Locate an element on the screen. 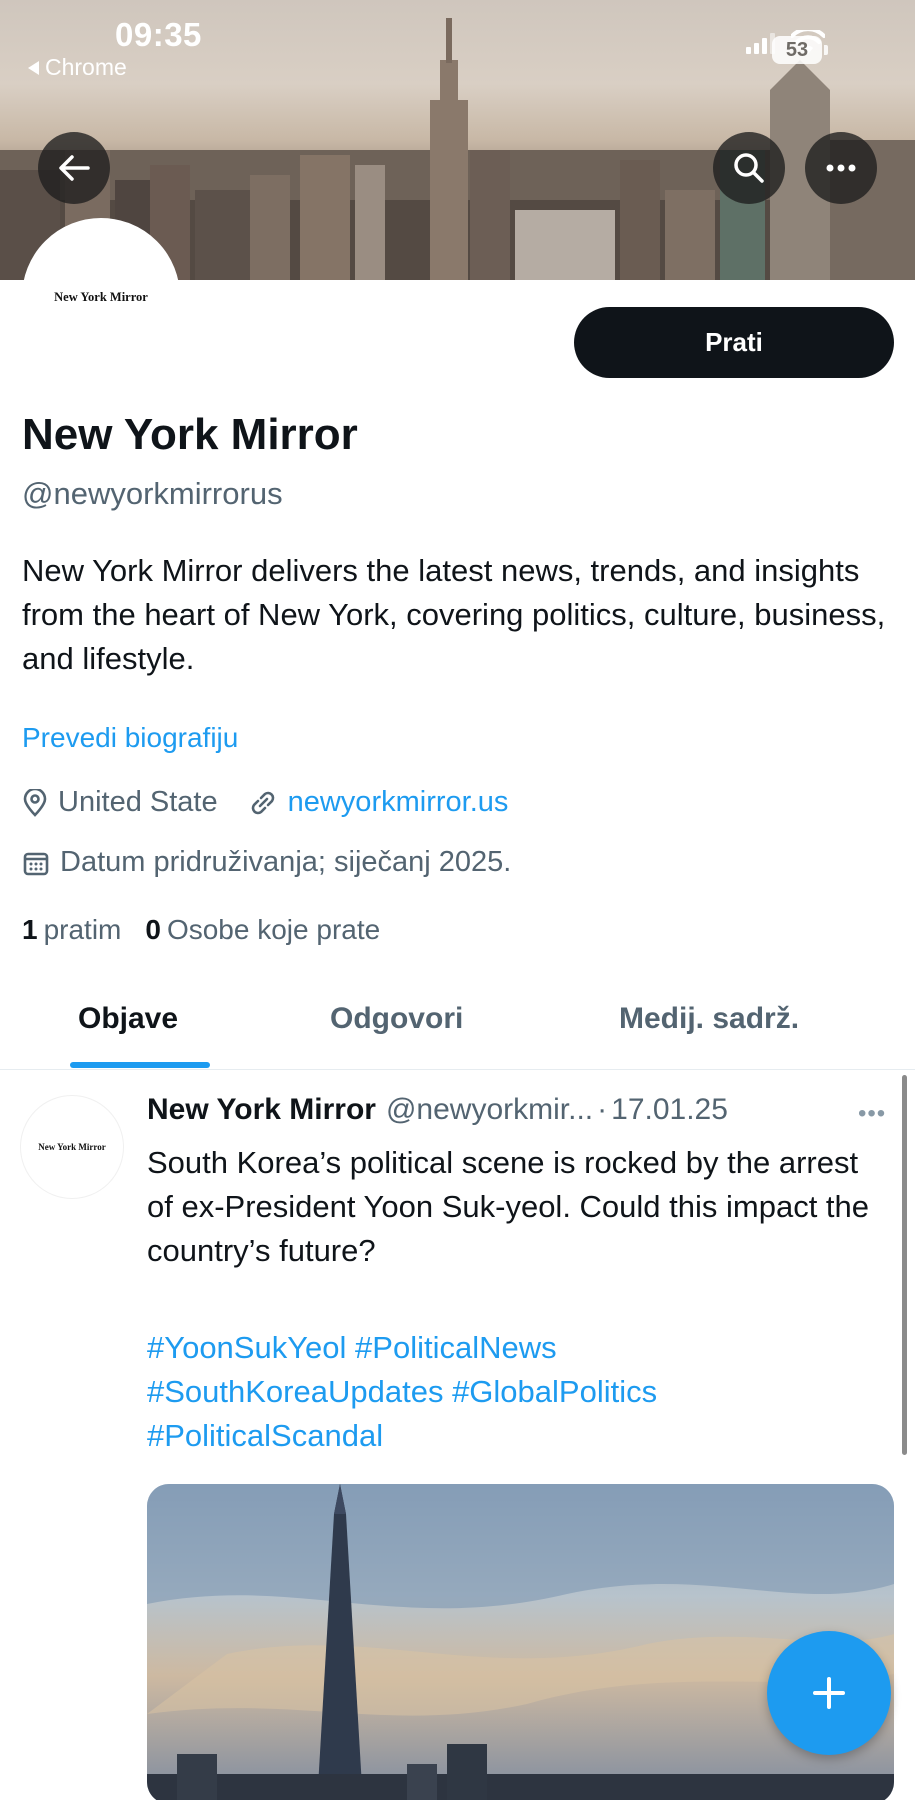  back-button is located at coordinates (74, 168).